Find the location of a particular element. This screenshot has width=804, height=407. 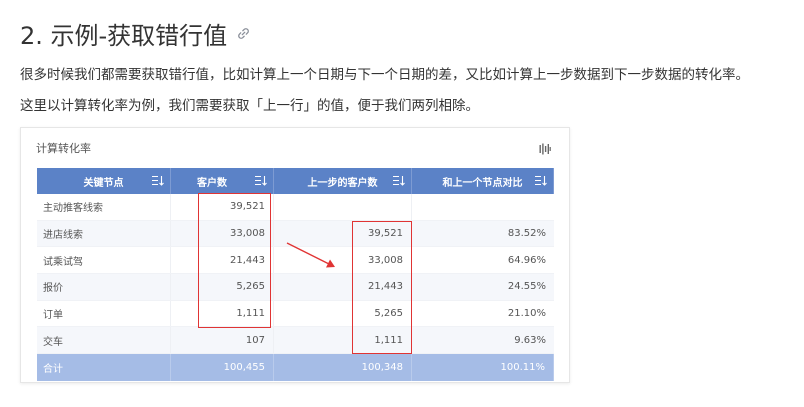

footer-cell: 100,455 is located at coordinates (222, 367).